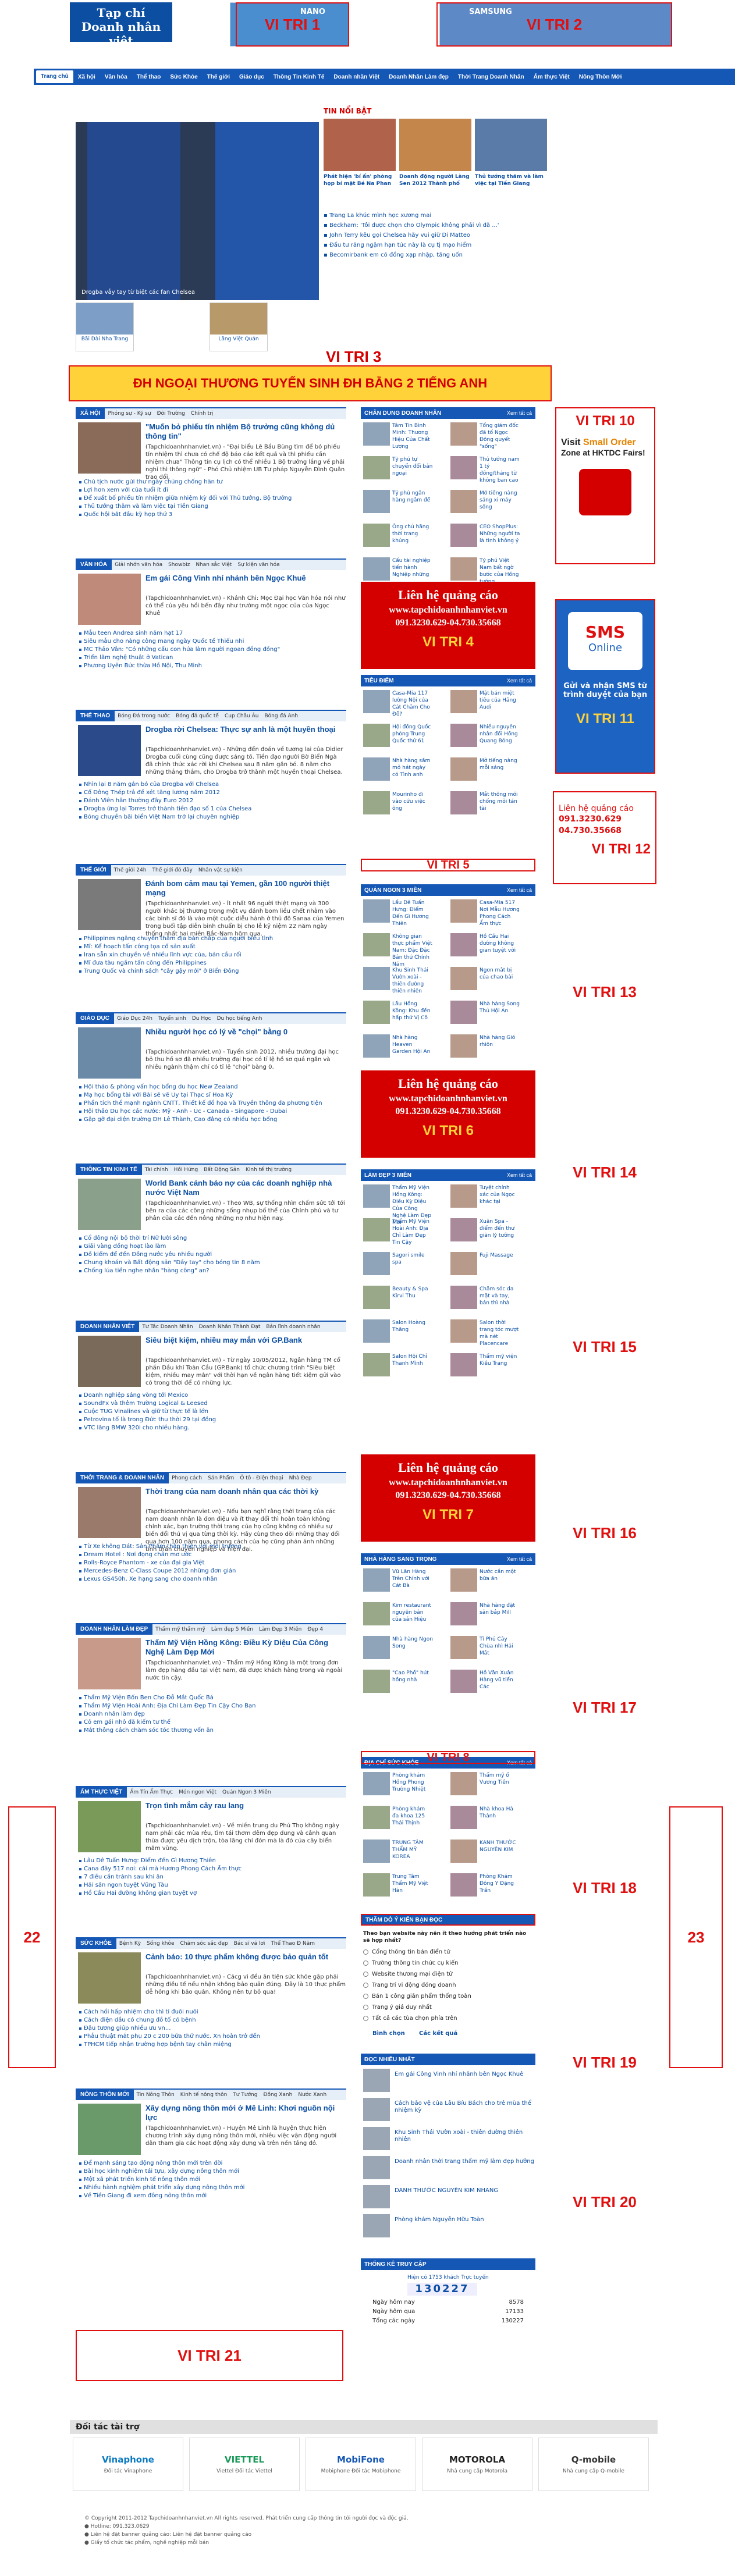 Image resolution: width=735 pixels, height=2576 pixels. What do you see at coordinates (105, 327) in the screenshot?
I see `hero-thumb-1: Bãi Dài Nha Trang` at bounding box center [105, 327].